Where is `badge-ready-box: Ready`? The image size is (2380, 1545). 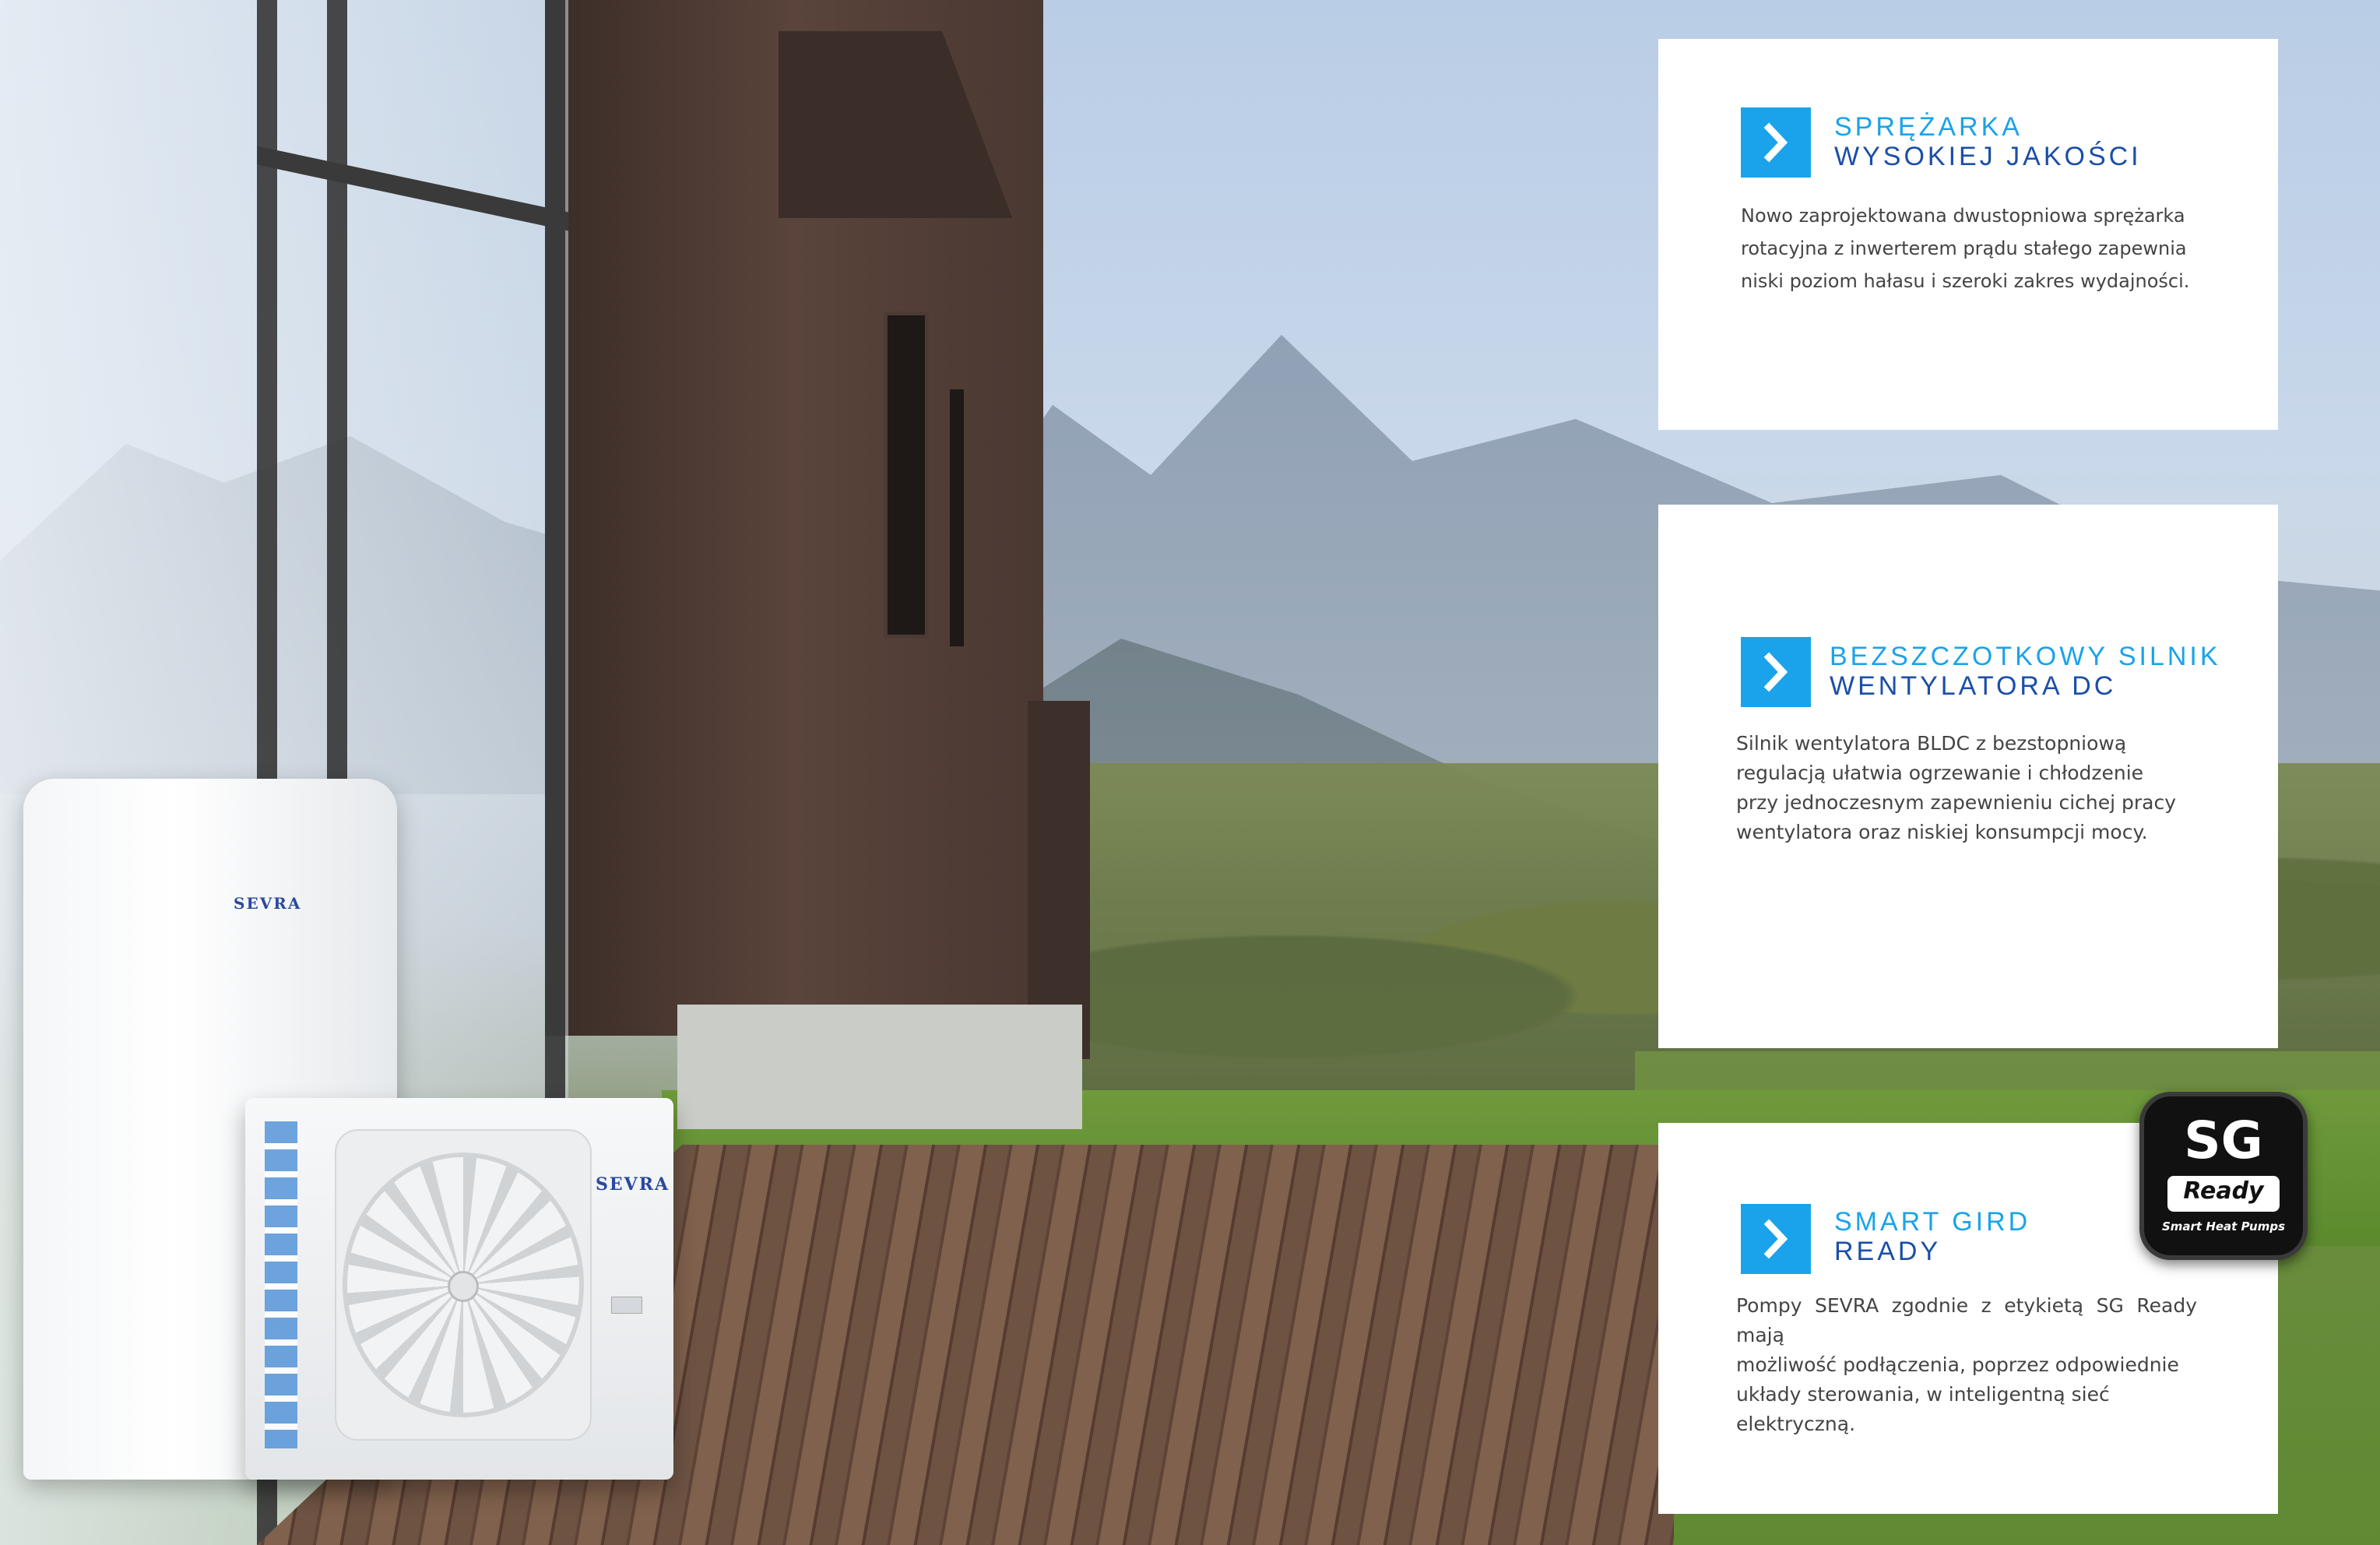
badge-ready-box: Ready is located at coordinates (2223, 1194).